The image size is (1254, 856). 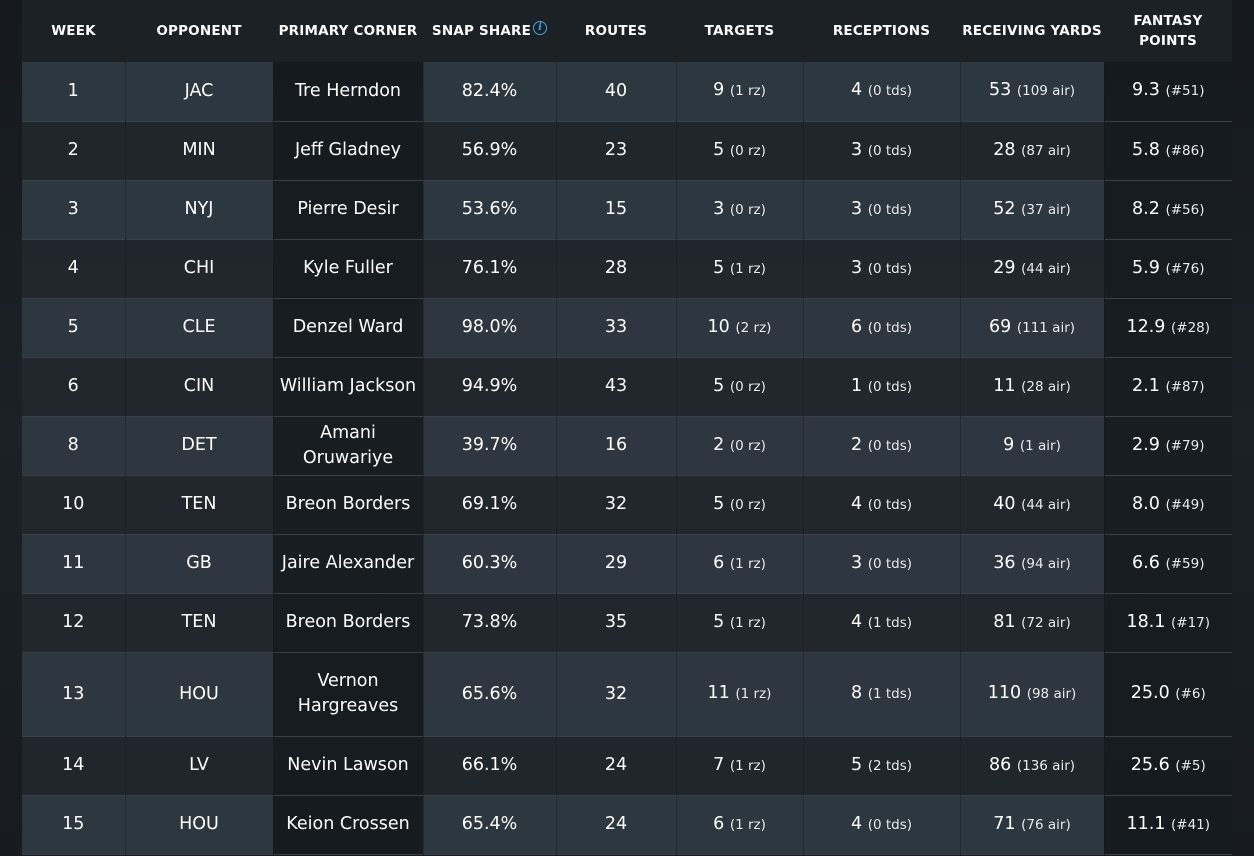 I want to click on receptions-cell-value: 1, so click(x=856, y=385).